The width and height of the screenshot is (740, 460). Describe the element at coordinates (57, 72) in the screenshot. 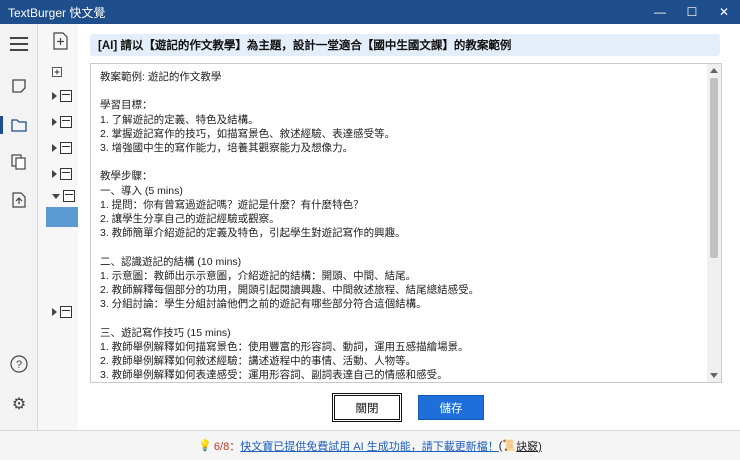

I see `expand-all-icon` at that location.